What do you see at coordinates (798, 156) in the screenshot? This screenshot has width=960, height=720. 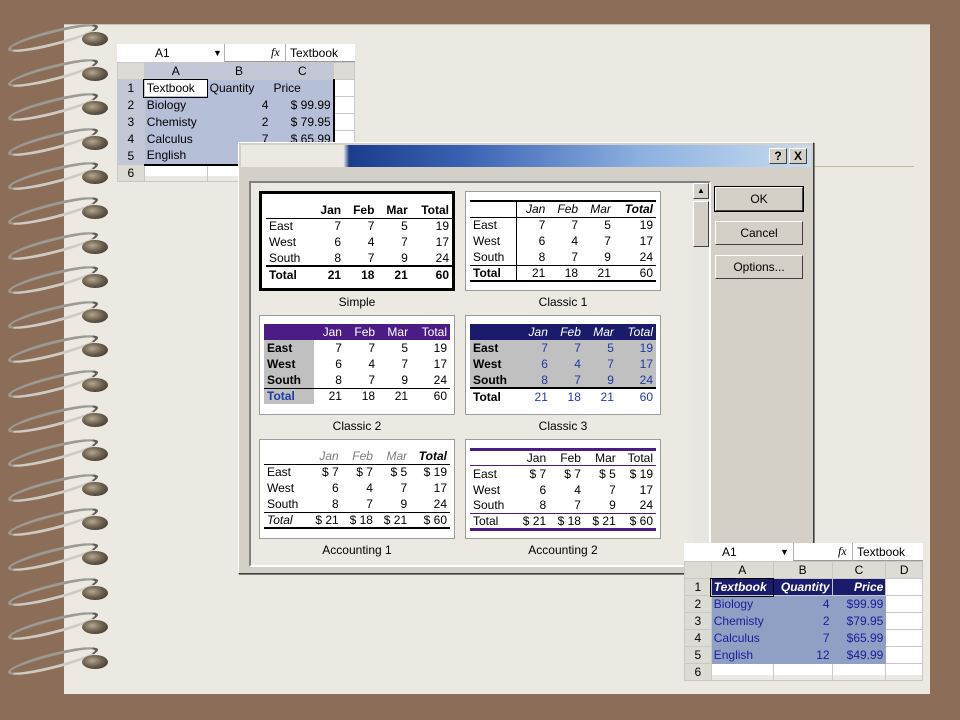 I see `close-button: X` at bounding box center [798, 156].